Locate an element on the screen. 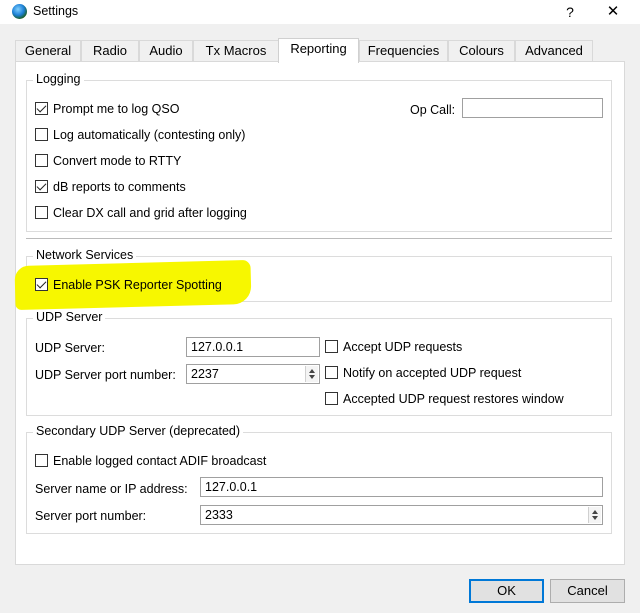 The height and width of the screenshot is (613, 640). enable-adif-broadcast-checkbox: Enable logged contact ADIF broadcast is located at coordinates (150, 462).